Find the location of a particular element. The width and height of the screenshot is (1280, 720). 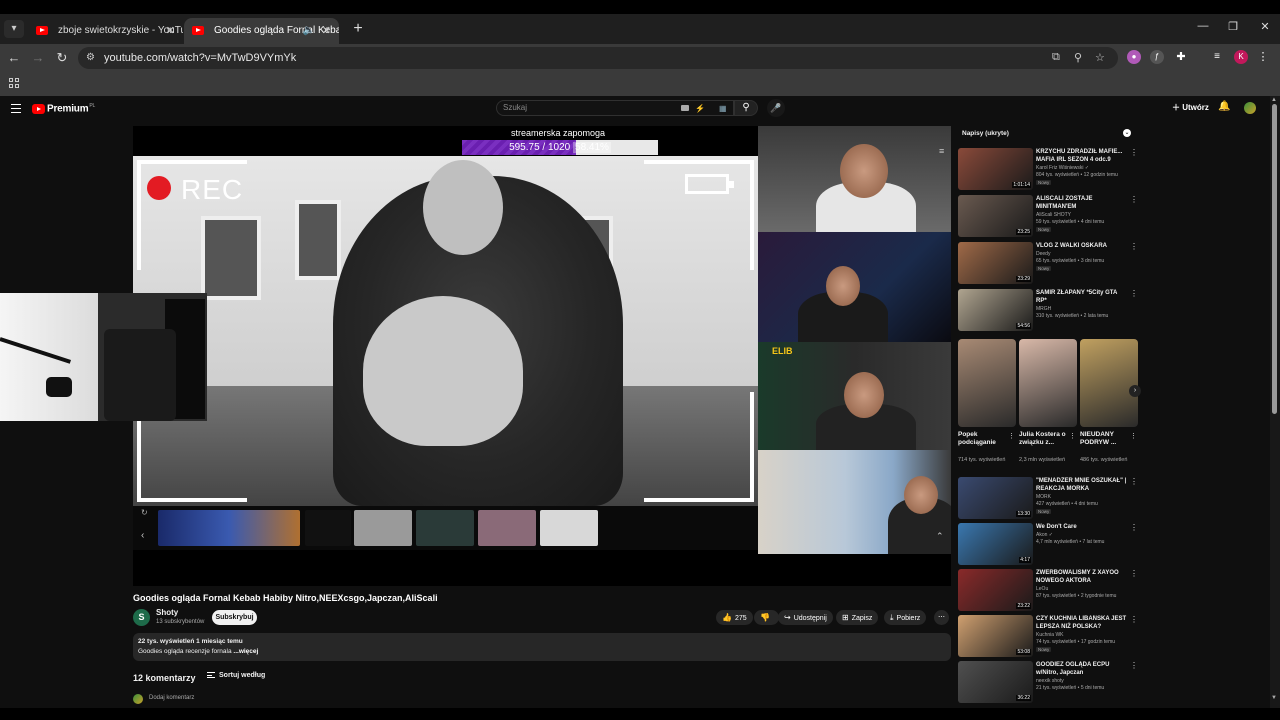

share-button: ↪ Udostępnij is located at coordinates (805, 617).